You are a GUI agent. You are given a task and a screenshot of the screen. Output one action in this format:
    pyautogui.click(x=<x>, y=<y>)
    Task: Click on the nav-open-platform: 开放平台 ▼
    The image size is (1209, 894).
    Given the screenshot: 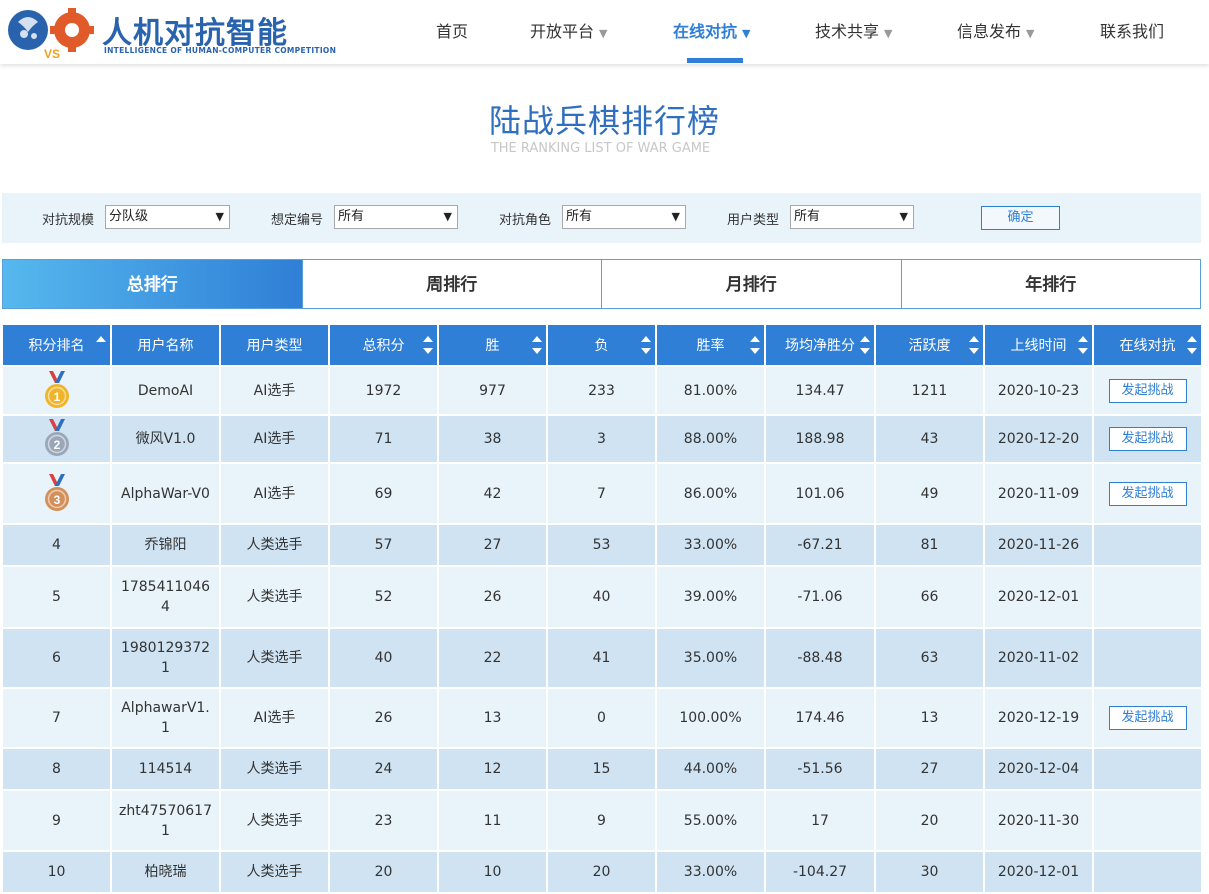 What is the action you would take?
    pyautogui.click(x=568, y=32)
    